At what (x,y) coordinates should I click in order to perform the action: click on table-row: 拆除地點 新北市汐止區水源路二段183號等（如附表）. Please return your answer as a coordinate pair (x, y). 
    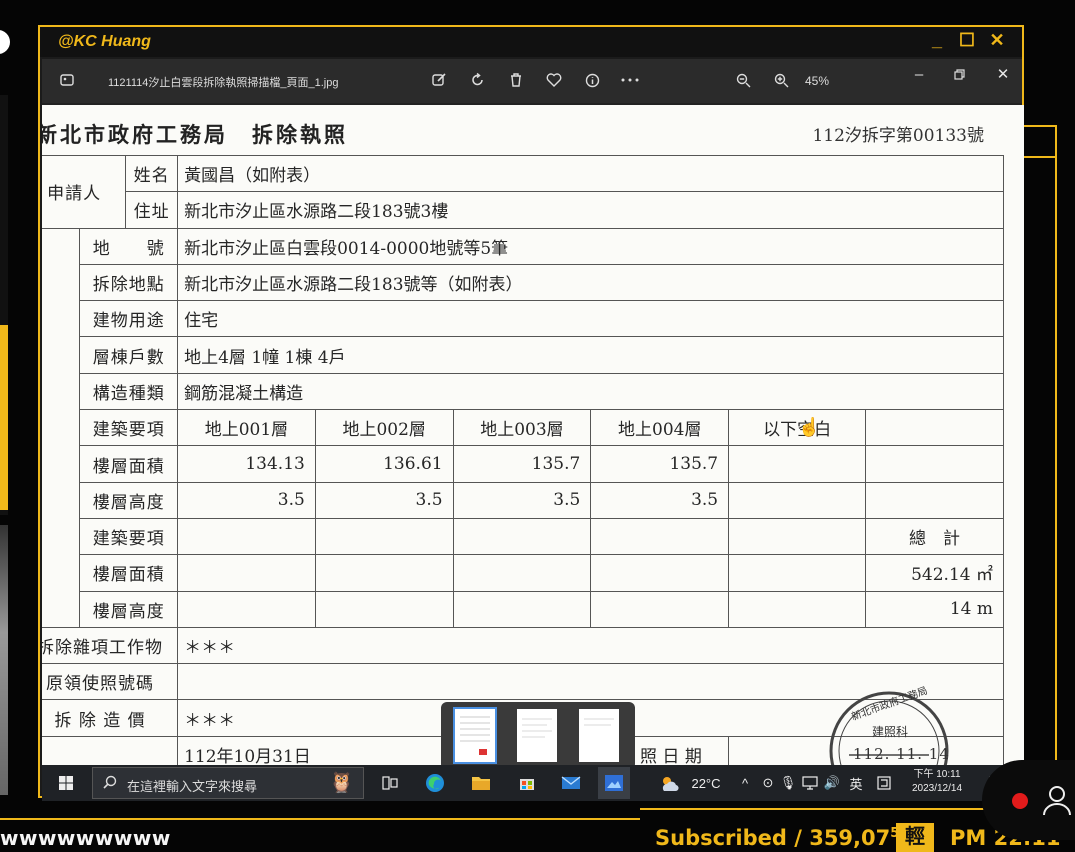
    Looking at the image, I should click on (523, 282).